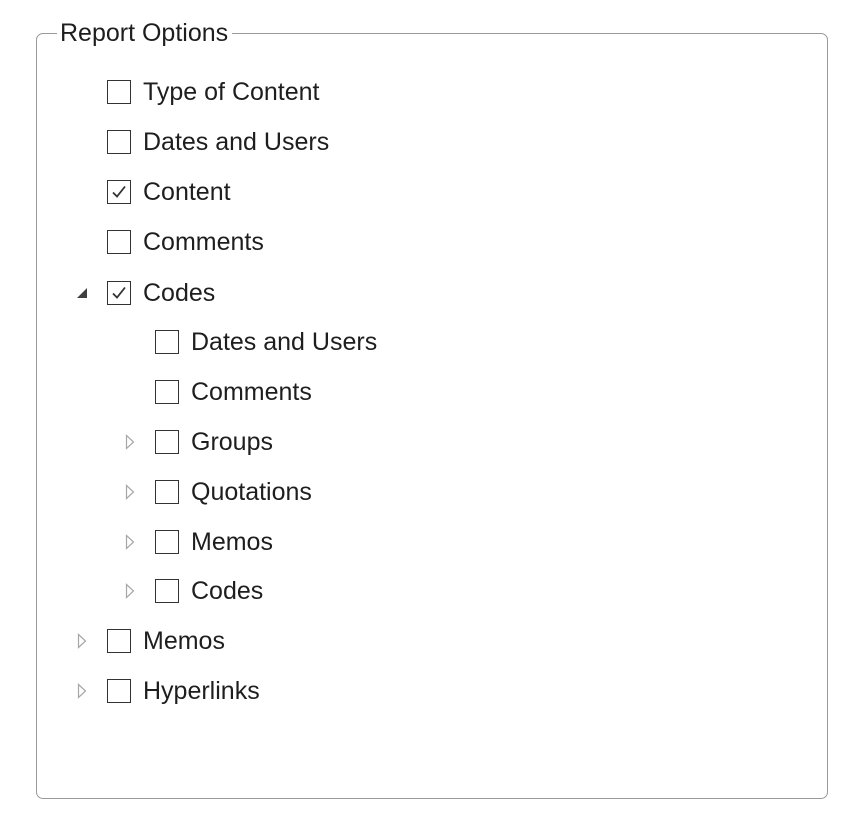  I want to click on codes-groups-checkbox, so click(167, 442).